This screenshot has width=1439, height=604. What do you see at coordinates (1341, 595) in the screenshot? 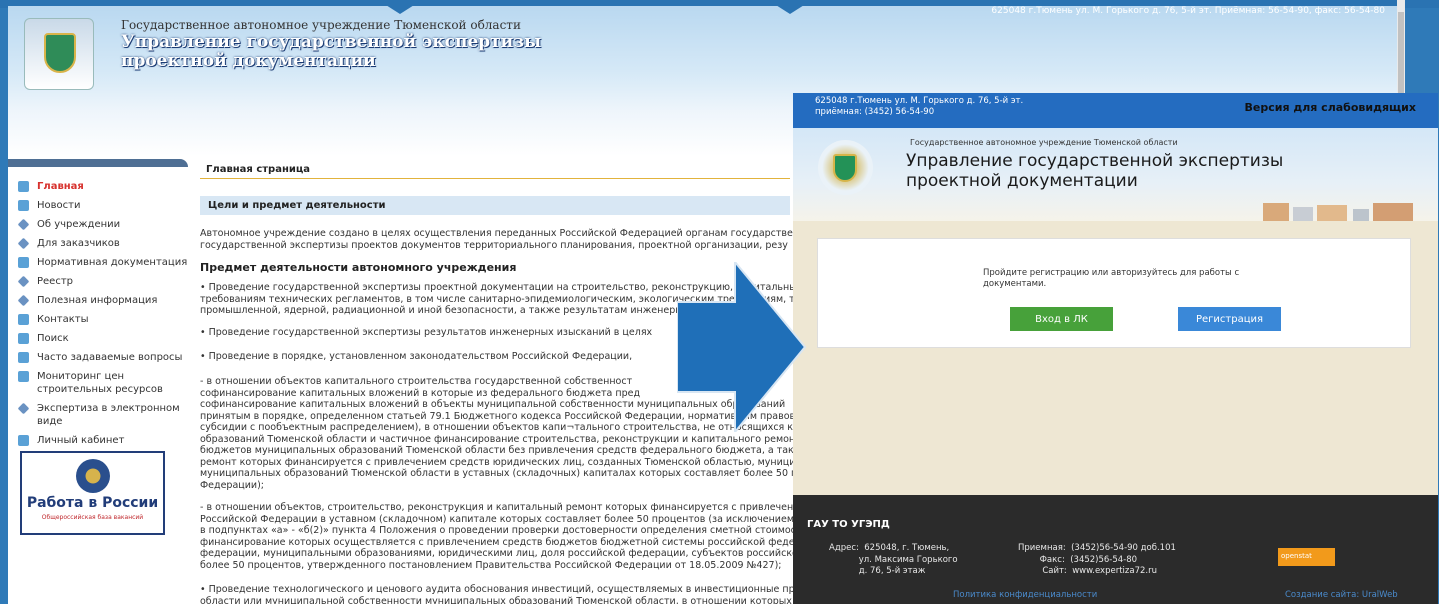
I see `created-by-link: Создание сайта: UralWeb` at bounding box center [1341, 595].